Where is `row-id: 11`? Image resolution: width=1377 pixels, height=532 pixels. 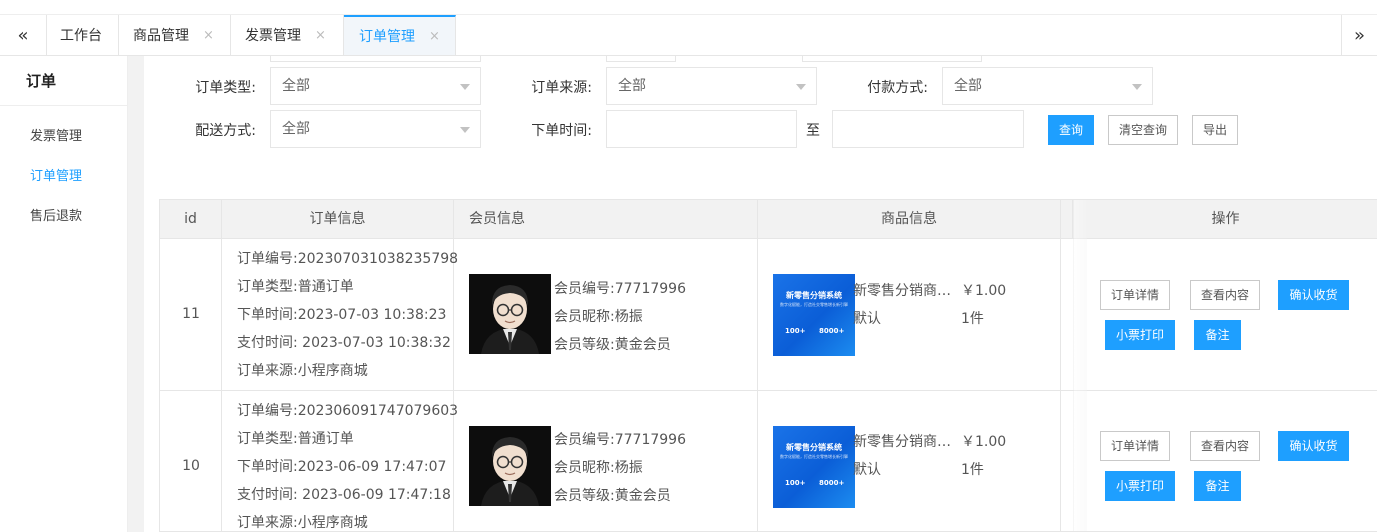 row-id: 11 is located at coordinates (191, 314).